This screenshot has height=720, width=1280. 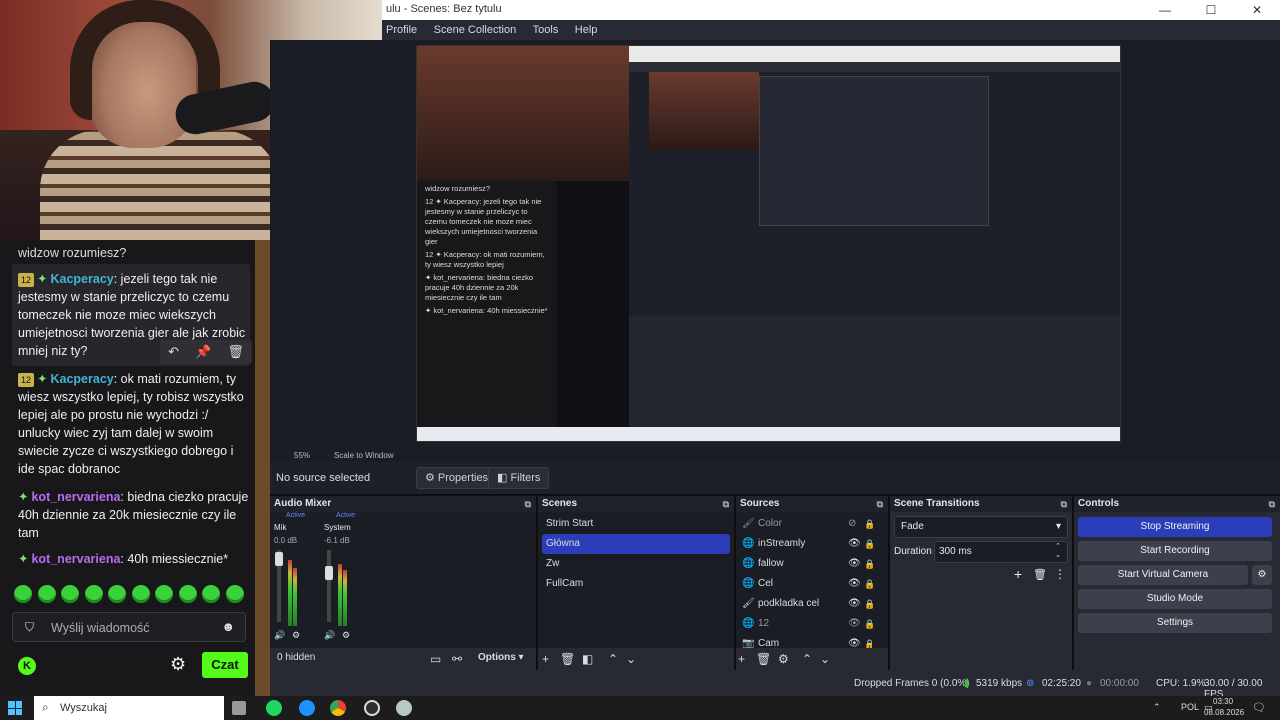 What do you see at coordinates (806, 524) in the screenshot?
I see `source-item: 🖌 Color ⊘ 🔒` at bounding box center [806, 524].